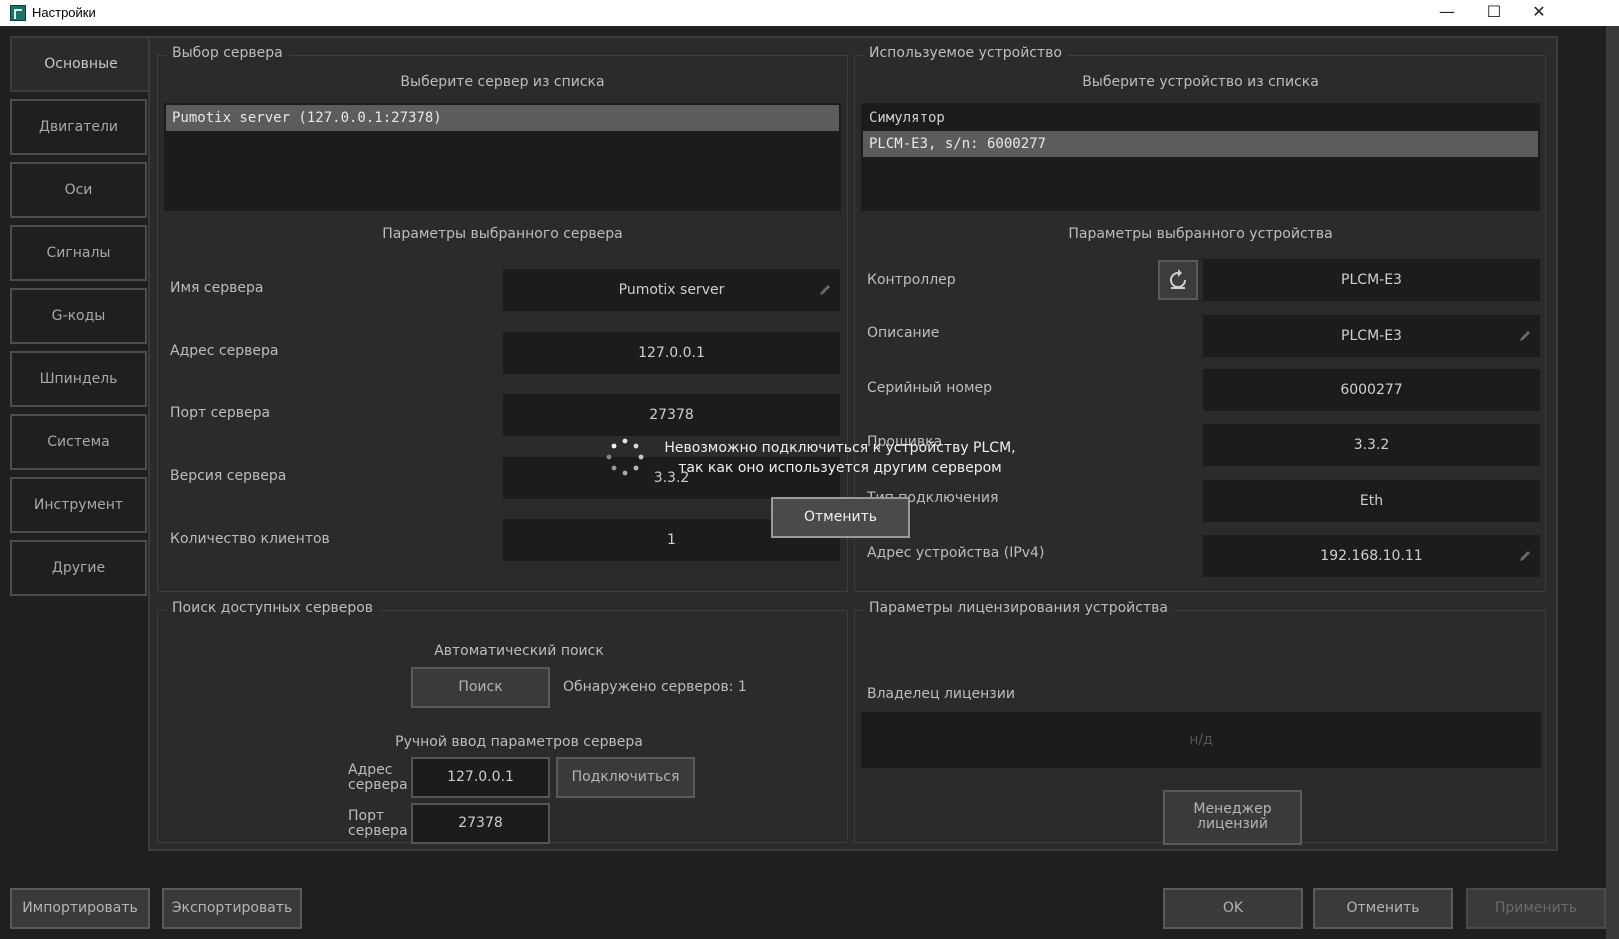  What do you see at coordinates (941, 694) in the screenshot?
I see `license-owner-label: Владелец лицензии` at bounding box center [941, 694].